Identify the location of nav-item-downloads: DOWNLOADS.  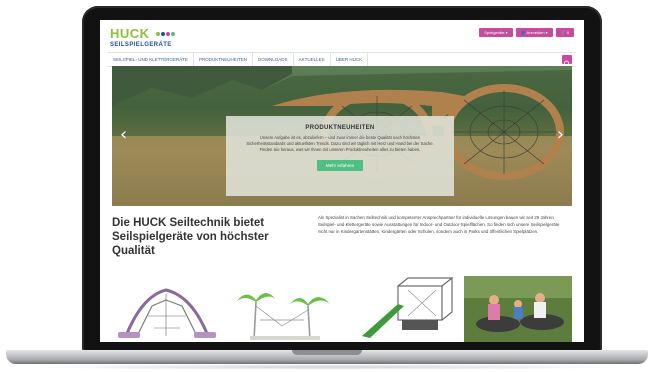
(273, 59).